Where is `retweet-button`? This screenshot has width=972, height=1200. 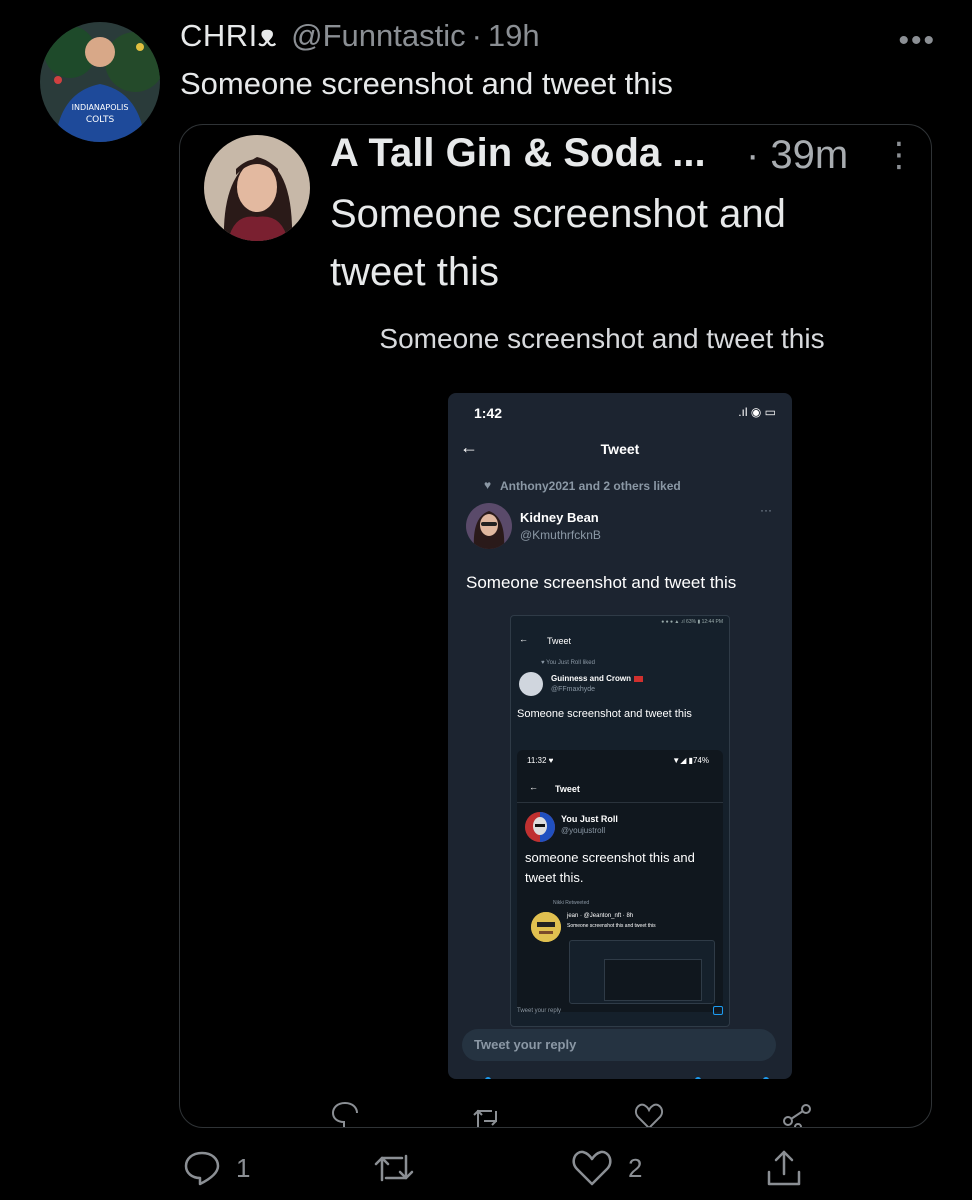
retweet-button is located at coordinates (394, 1168).